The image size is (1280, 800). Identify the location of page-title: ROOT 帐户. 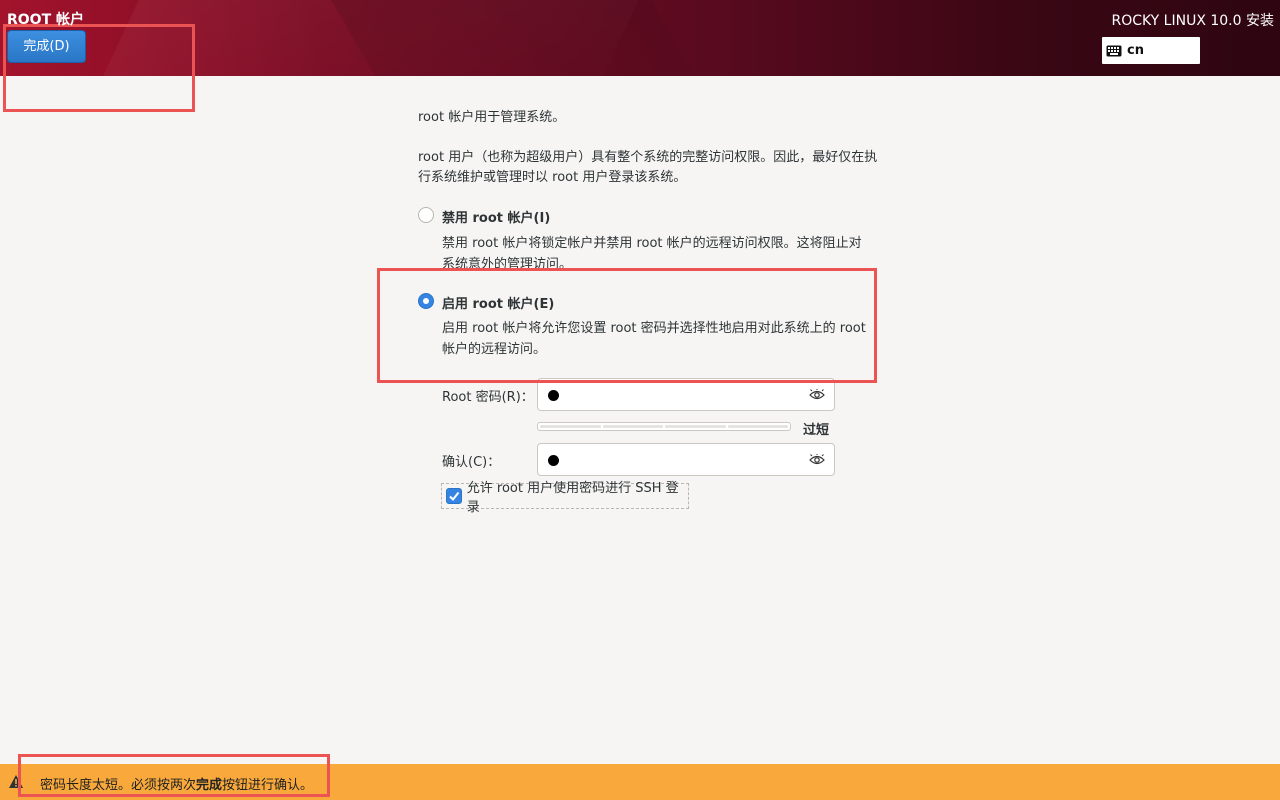
(46, 20).